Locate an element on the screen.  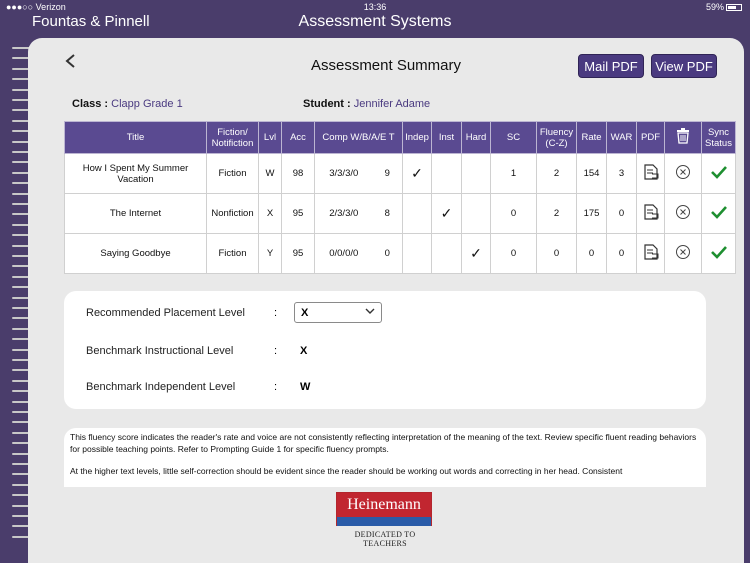
col-hard: Hard is located at coordinates (476, 137).